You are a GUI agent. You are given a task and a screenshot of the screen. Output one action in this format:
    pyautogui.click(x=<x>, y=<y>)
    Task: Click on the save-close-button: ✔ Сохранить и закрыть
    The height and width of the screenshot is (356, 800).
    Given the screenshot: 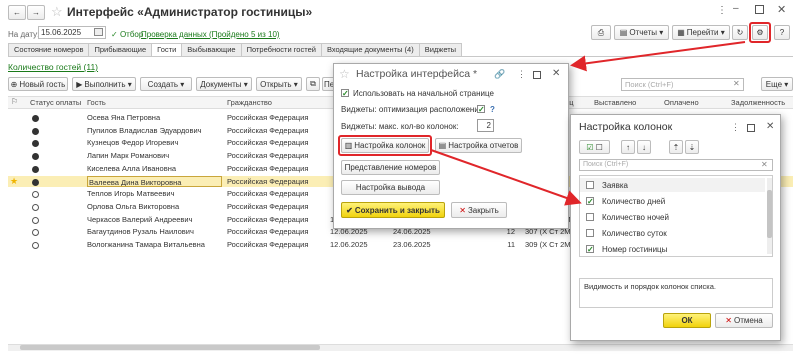 What is the action you would take?
    pyautogui.click(x=393, y=210)
    